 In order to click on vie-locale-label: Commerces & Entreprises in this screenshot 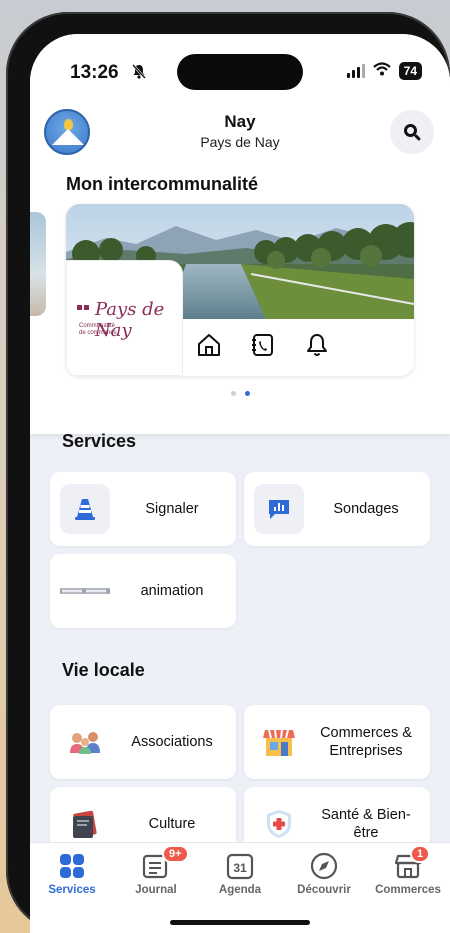, I will do `click(366, 742)`.